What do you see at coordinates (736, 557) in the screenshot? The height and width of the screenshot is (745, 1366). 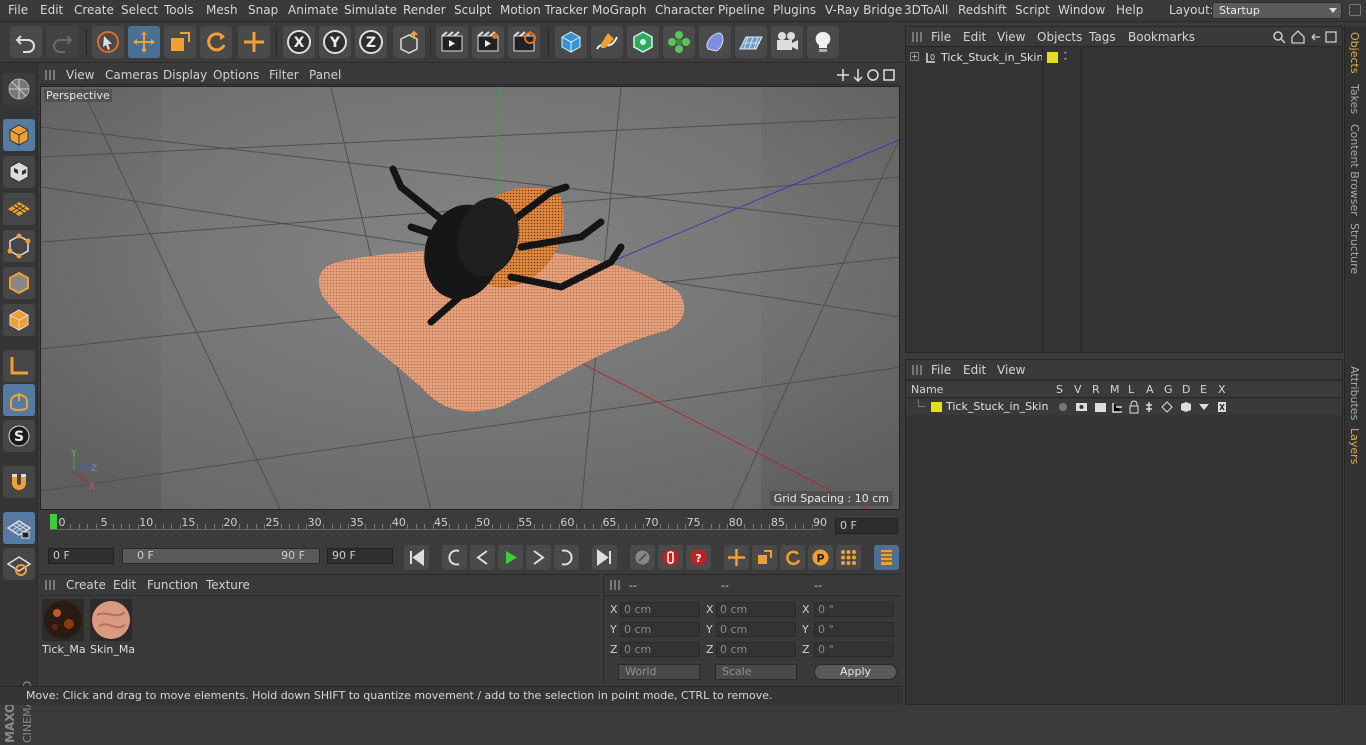 I see `keyframe-position-icon` at bounding box center [736, 557].